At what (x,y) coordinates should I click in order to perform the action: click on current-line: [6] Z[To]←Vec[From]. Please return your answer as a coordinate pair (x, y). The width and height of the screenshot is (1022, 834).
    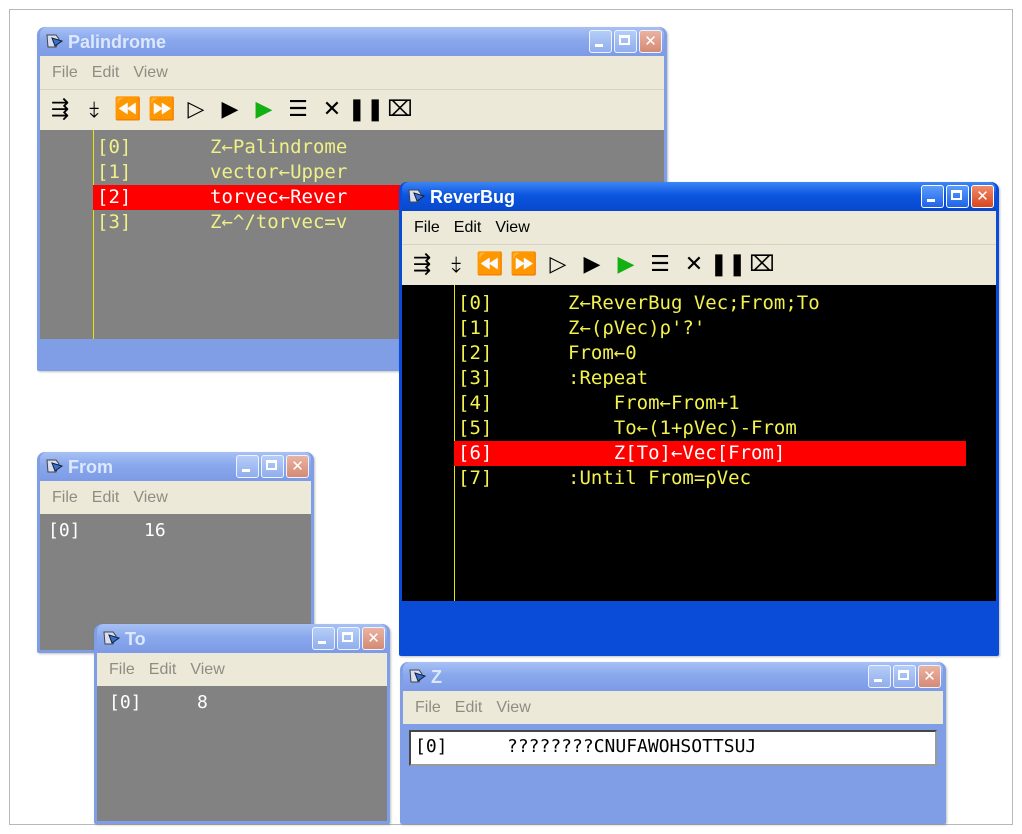
    Looking at the image, I should click on (710, 453).